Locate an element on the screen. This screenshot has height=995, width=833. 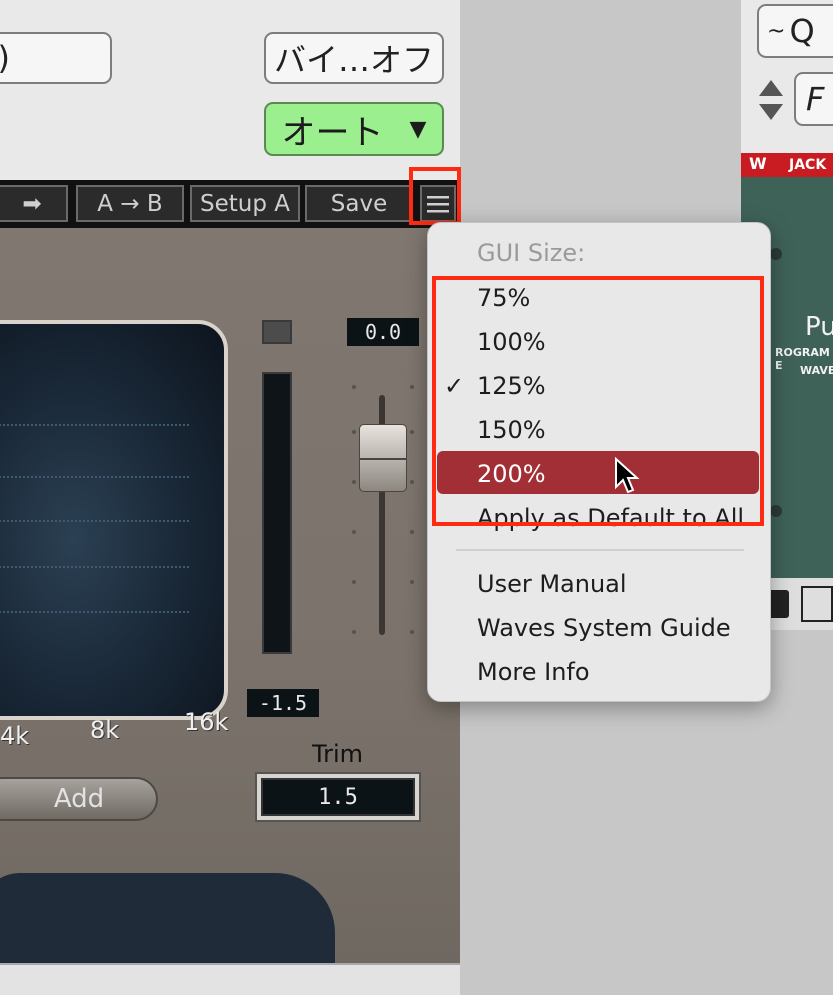
menu-header: GUI Size: is located at coordinates (531, 253).